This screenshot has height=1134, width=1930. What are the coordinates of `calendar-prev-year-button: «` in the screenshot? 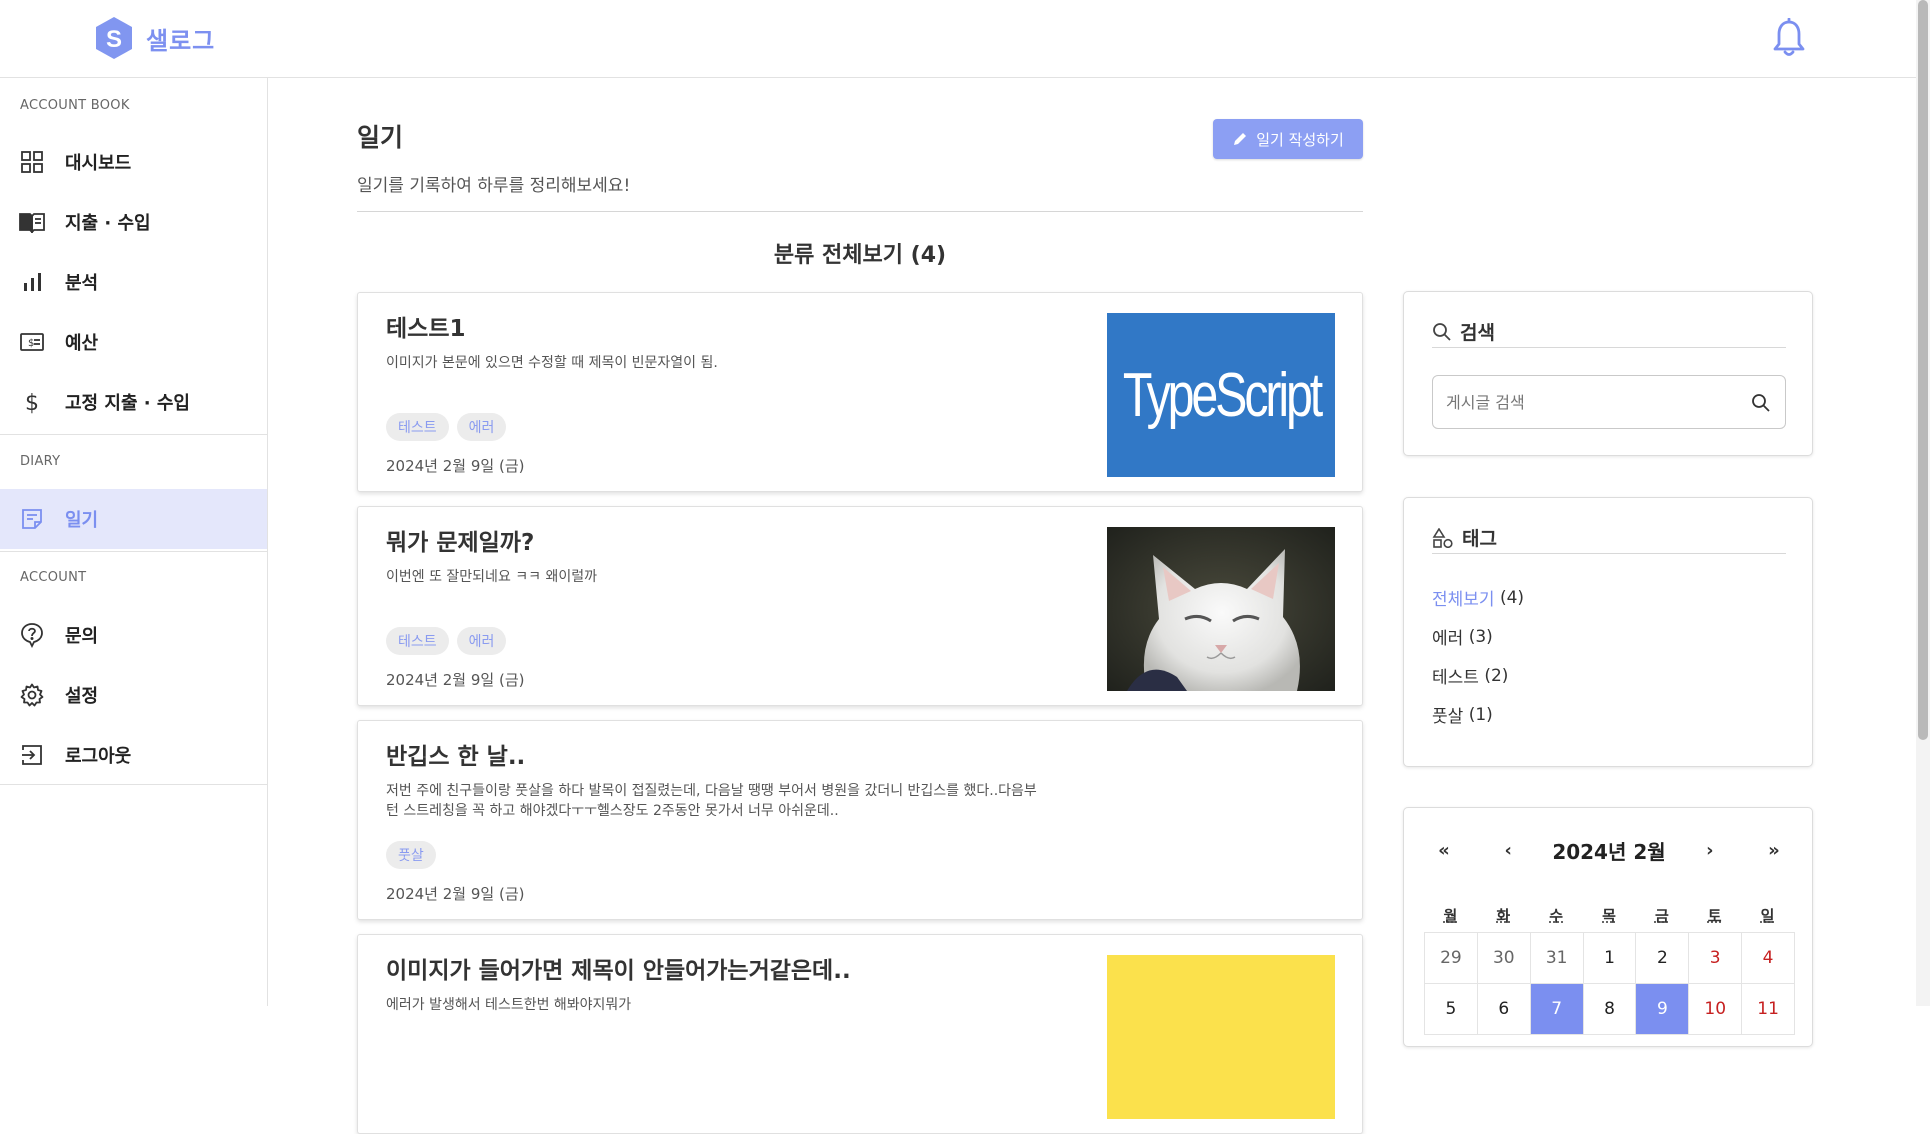 It's located at (1444, 850).